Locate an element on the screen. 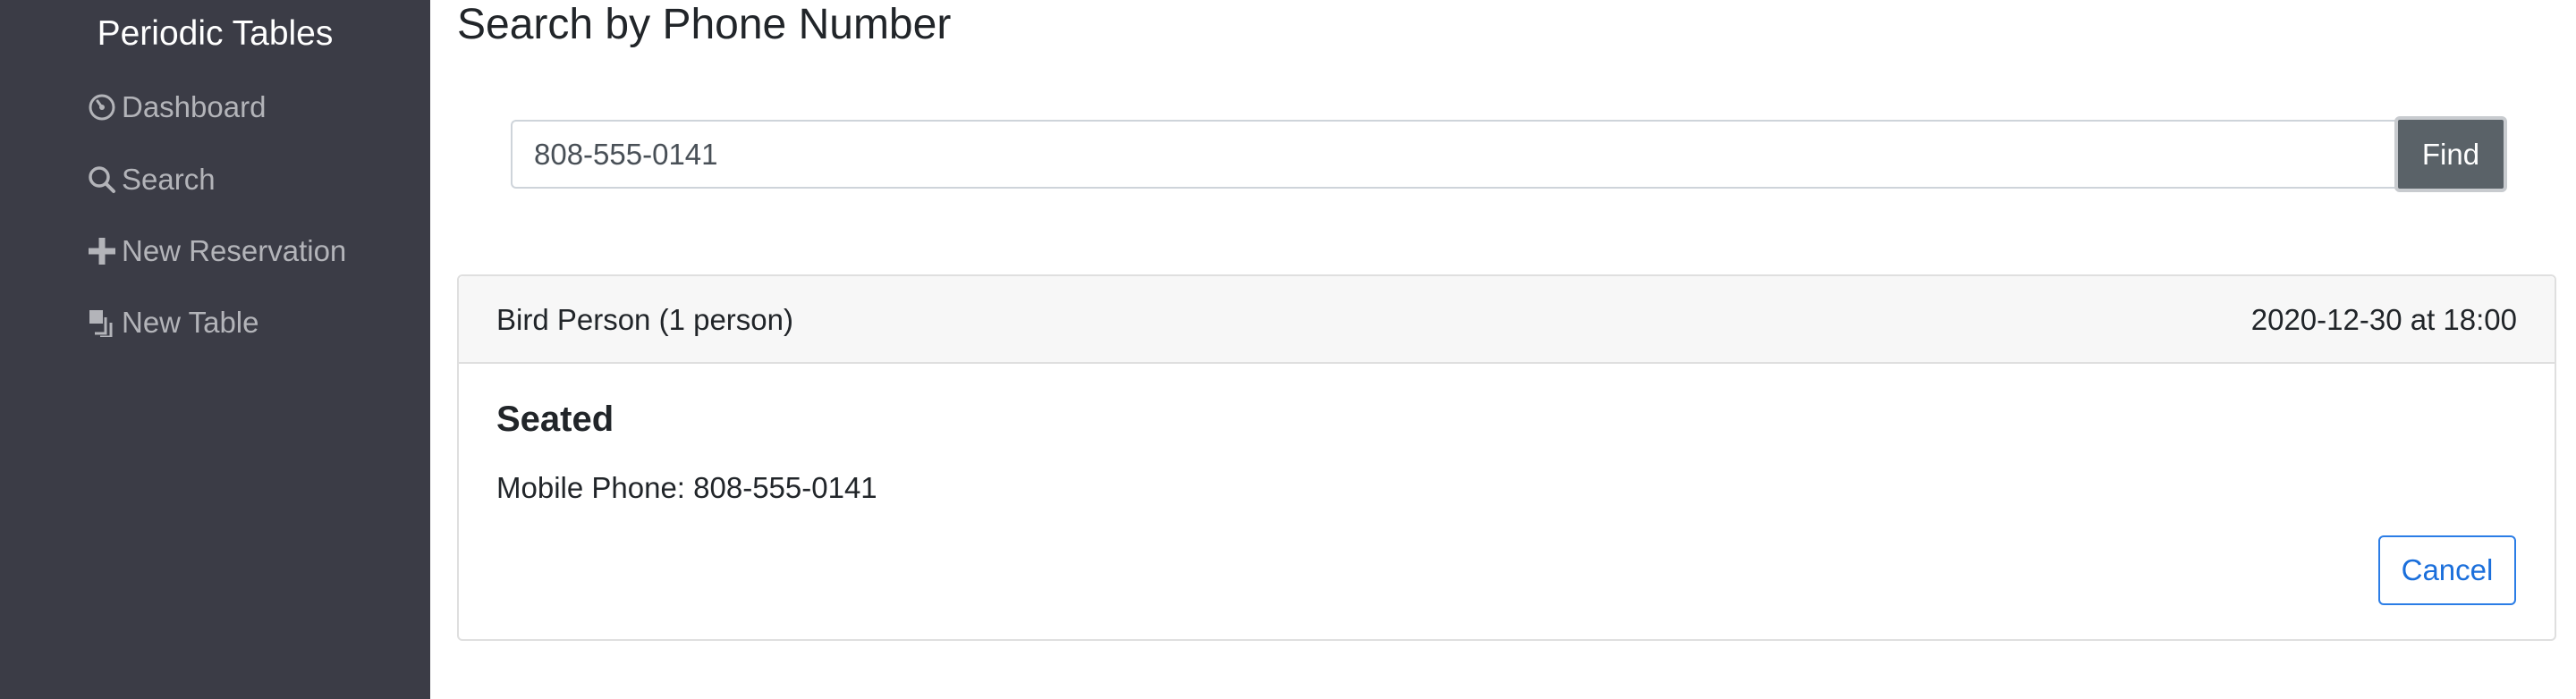 The width and height of the screenshot is (2576, 699). reservation-name: Bird Person (1 person) is located at coordinates (644, 319).